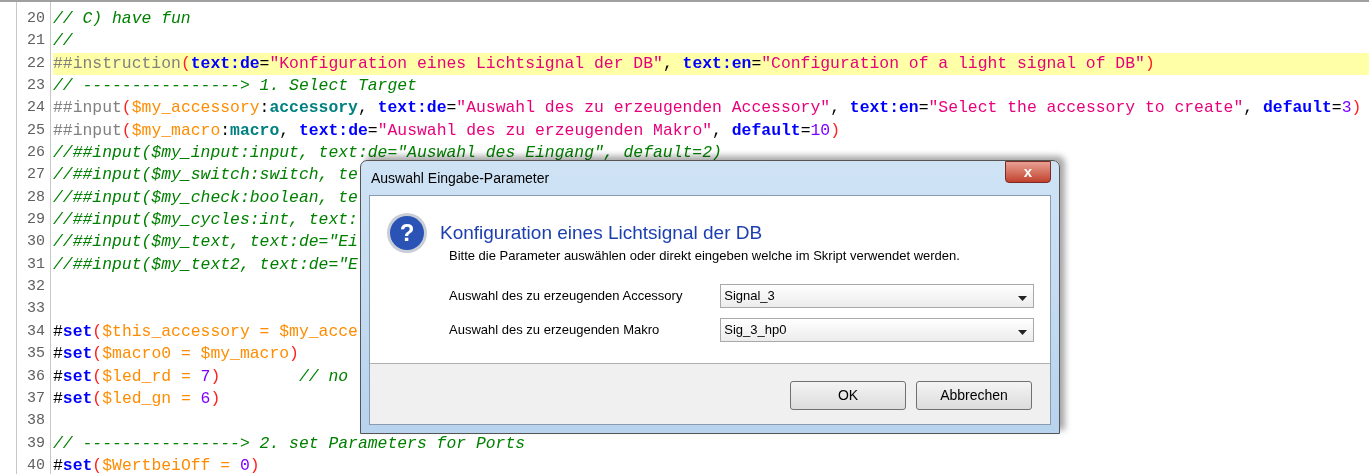 This screenshot has height=474, width=1369. Describe the element at coordinates (36, 464) in the screenshot. I see `line-number: 40` at that location.